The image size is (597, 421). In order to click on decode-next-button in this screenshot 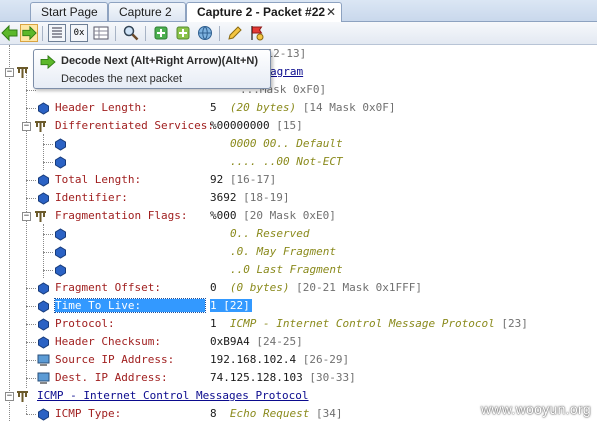, I will do `click(29, 33)`.